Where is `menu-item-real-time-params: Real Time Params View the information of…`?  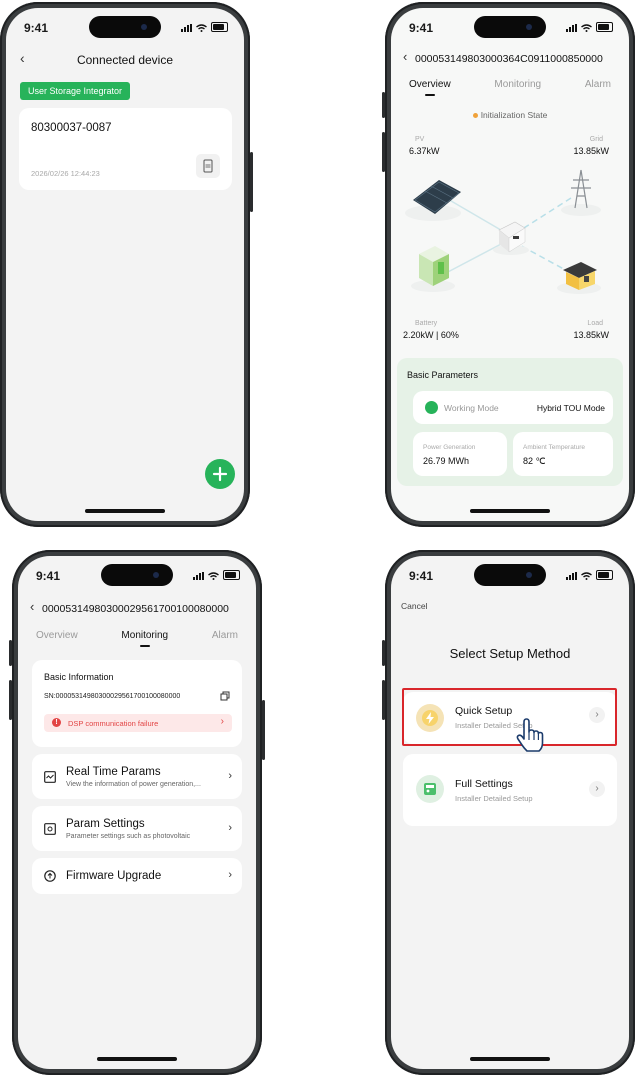
menu-item-real-time-params: Real Time Params View the information of… is located at coordinates (137, 776).